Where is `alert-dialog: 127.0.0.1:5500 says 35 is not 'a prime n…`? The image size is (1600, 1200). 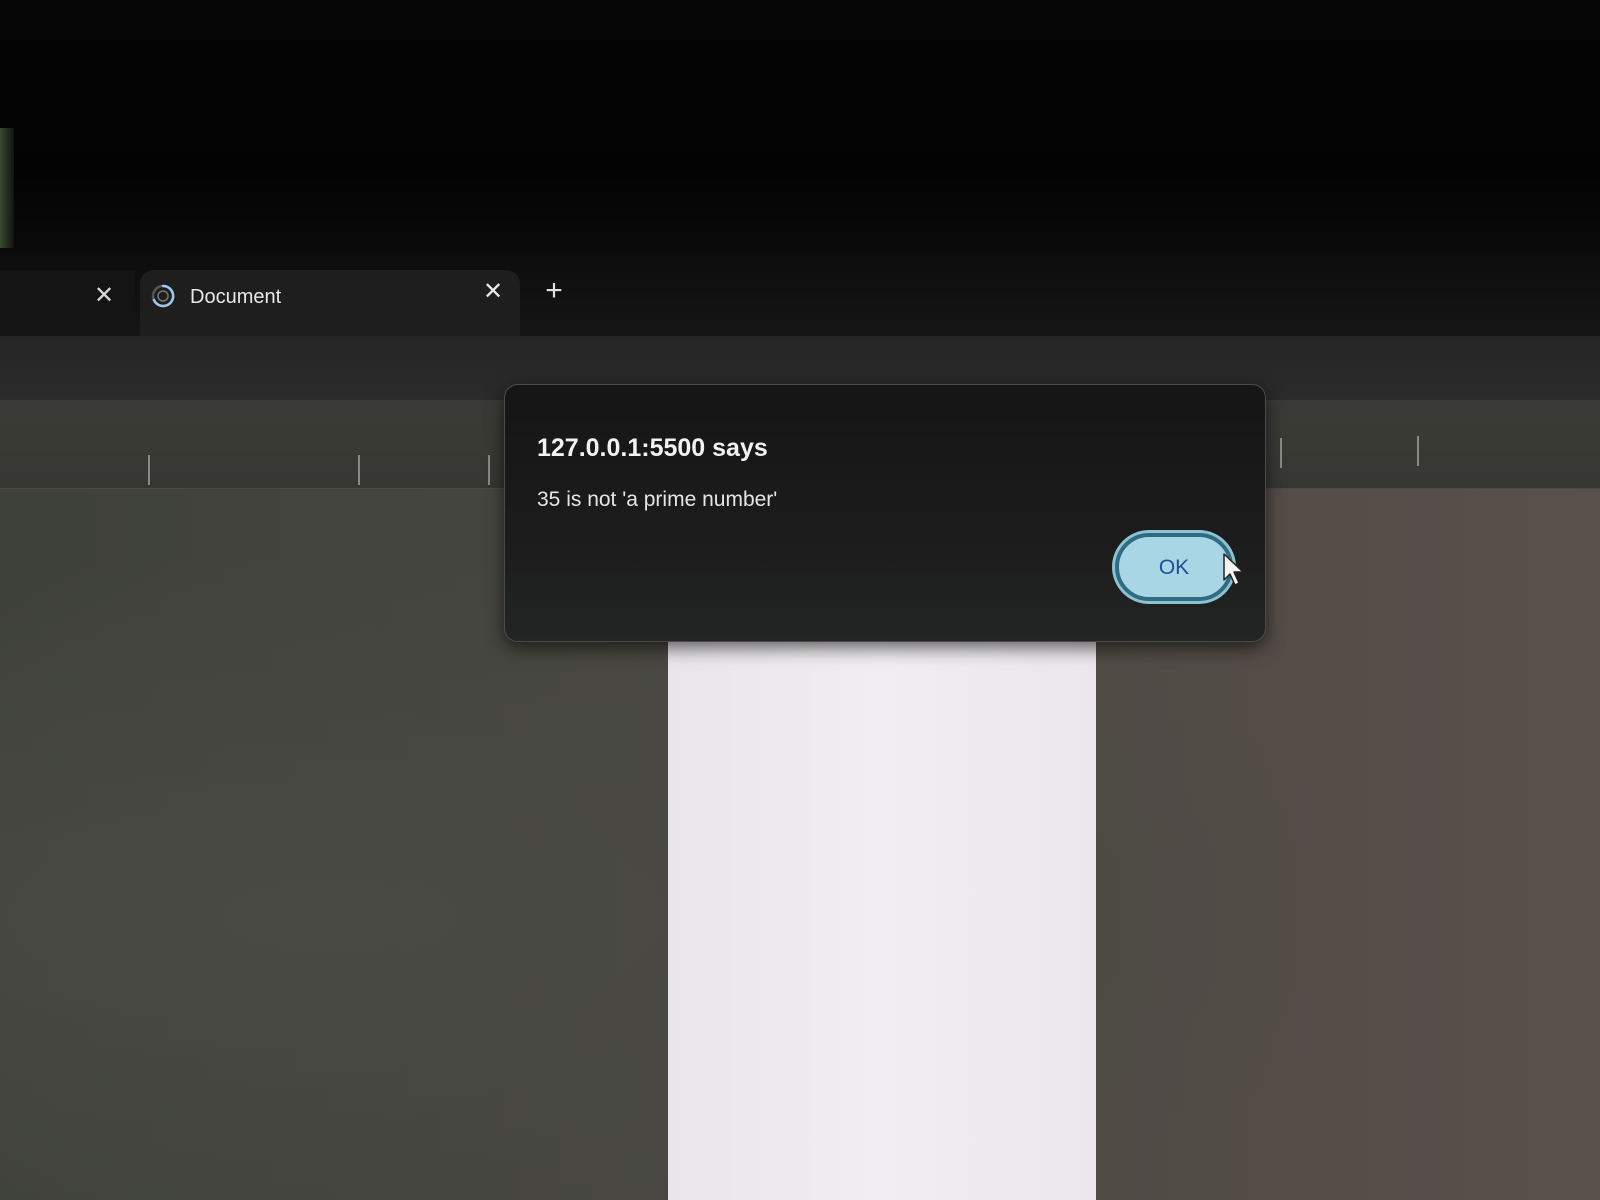 alert-dialog: 127.0.0.1:5500 says 35 is not 'a prime n… is located at coordinates (885, 513).